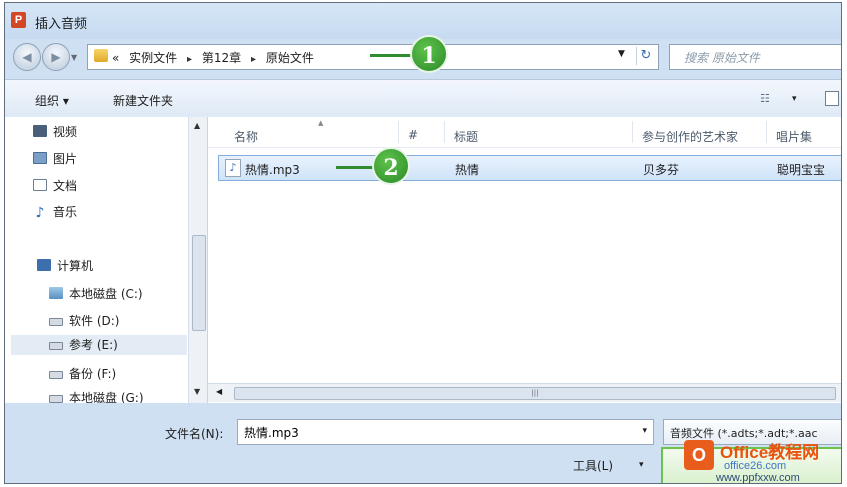  Describe the element at coordinates (56, 293) in the screenshot. I see `local-disk-icon` at that location.